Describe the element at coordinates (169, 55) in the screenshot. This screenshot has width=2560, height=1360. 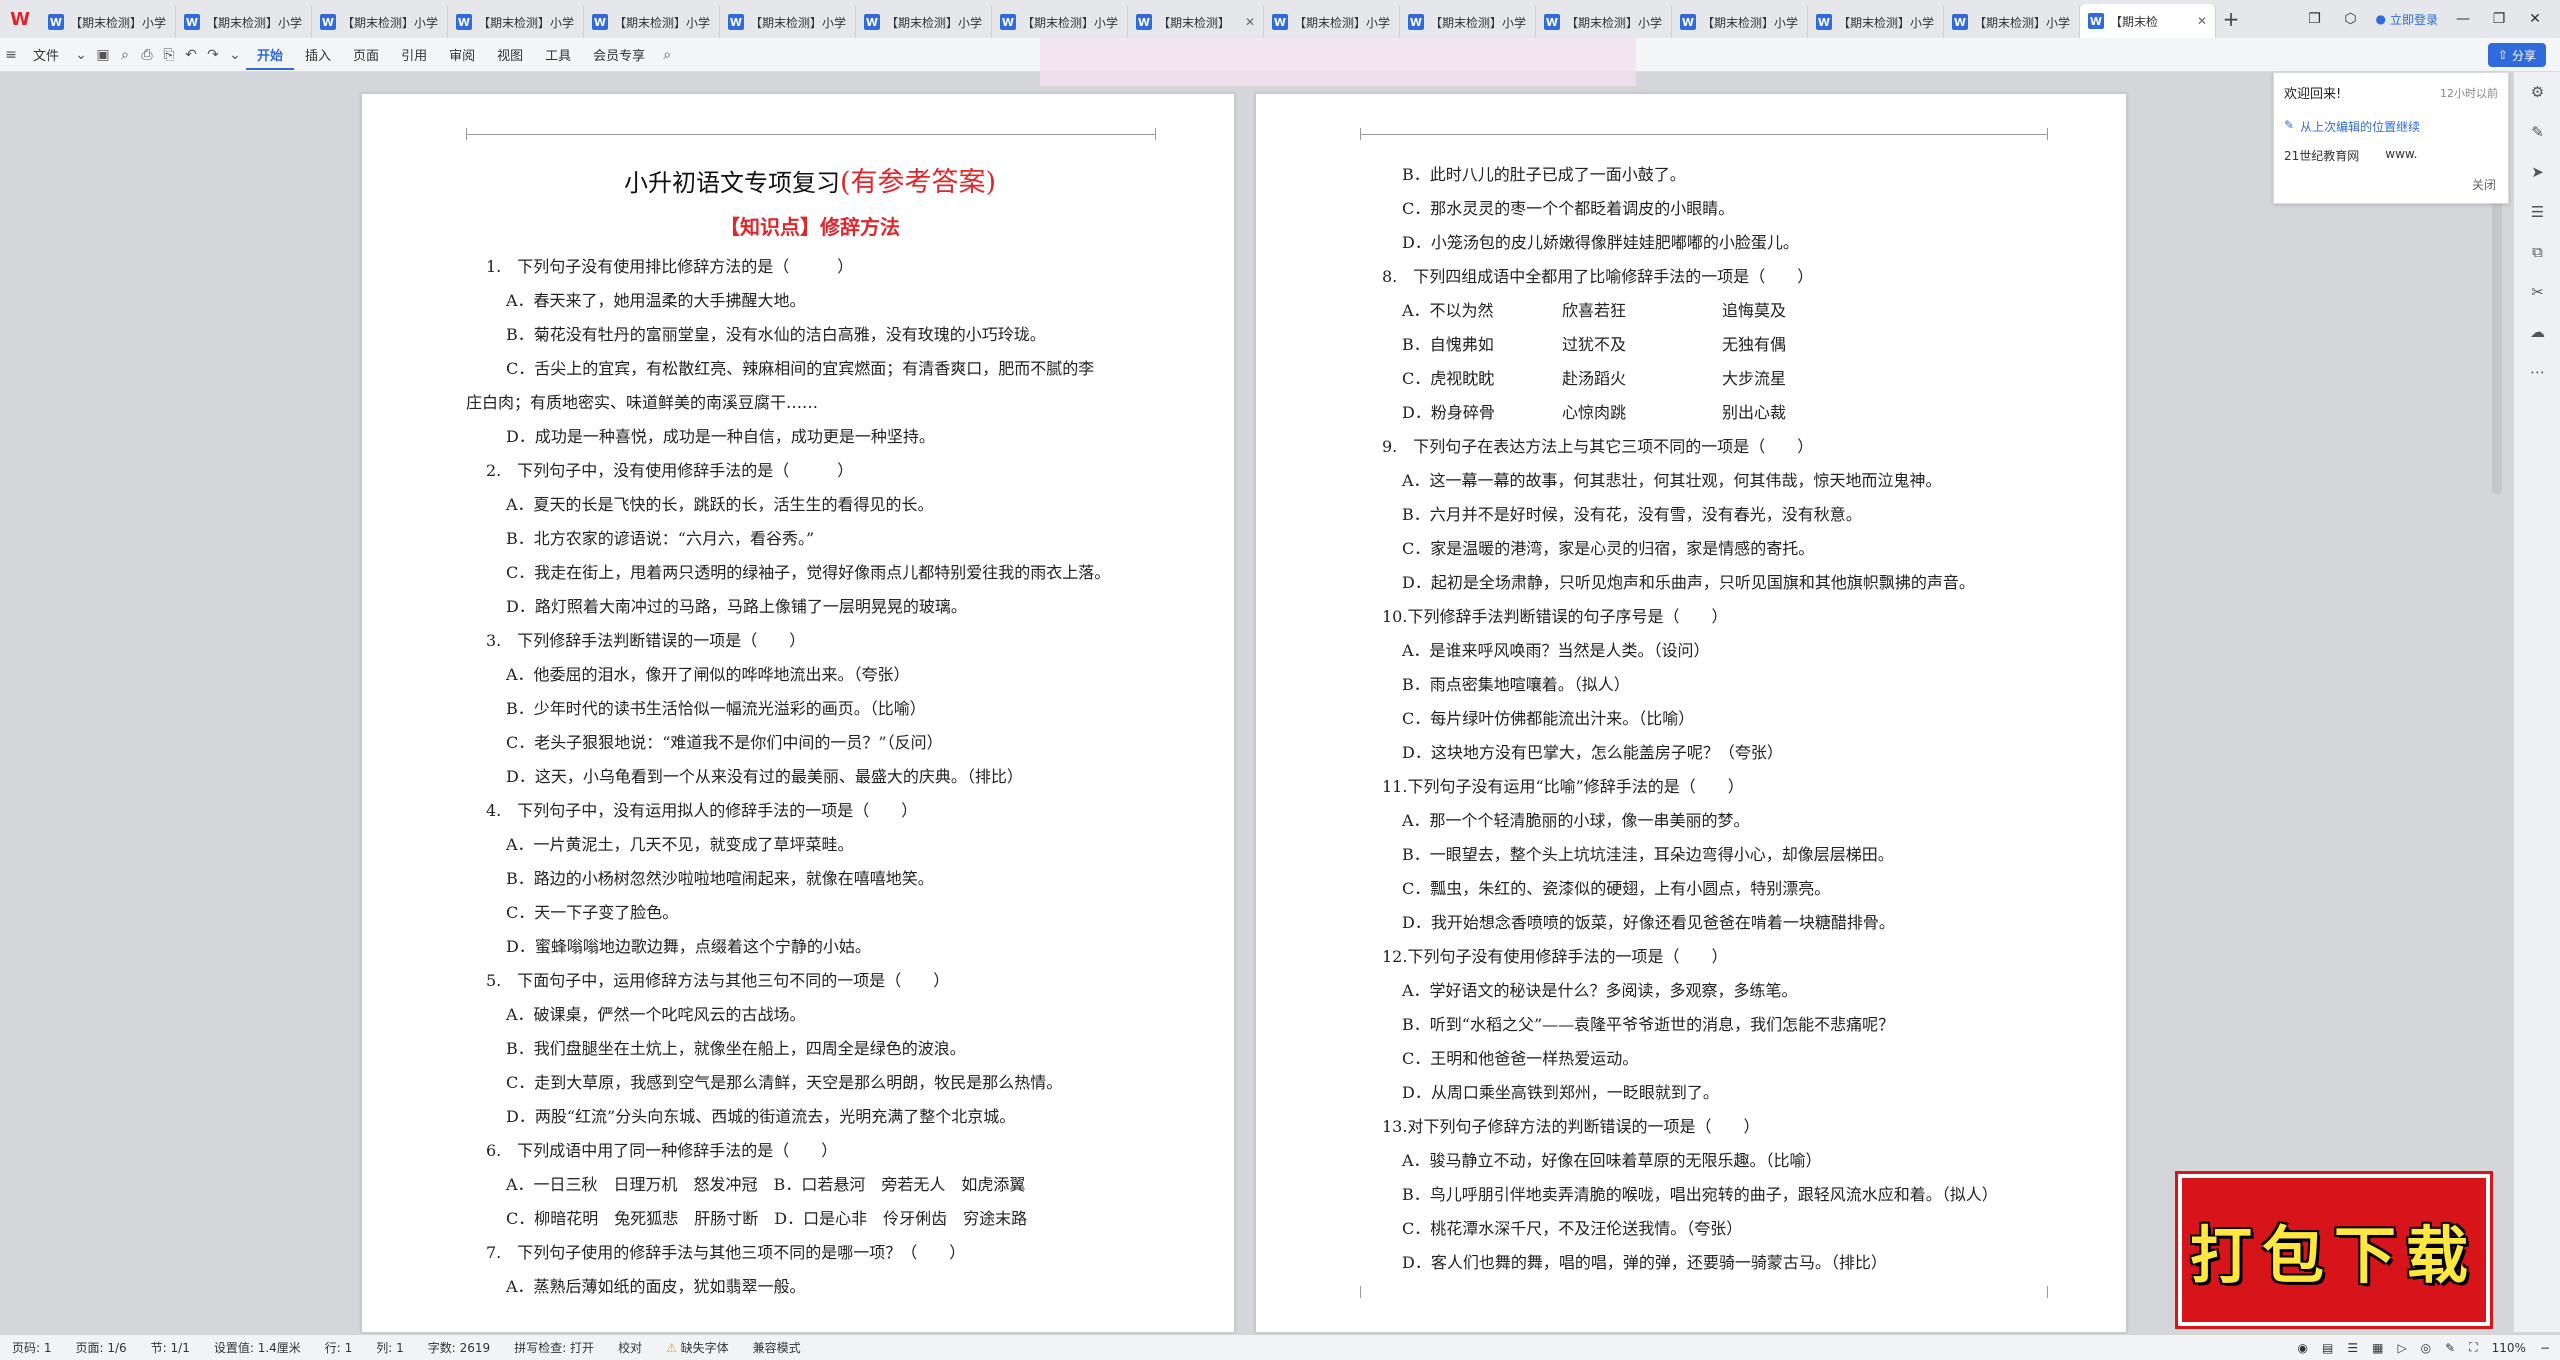
I see `print-preview-icon: ⎘` at that location.